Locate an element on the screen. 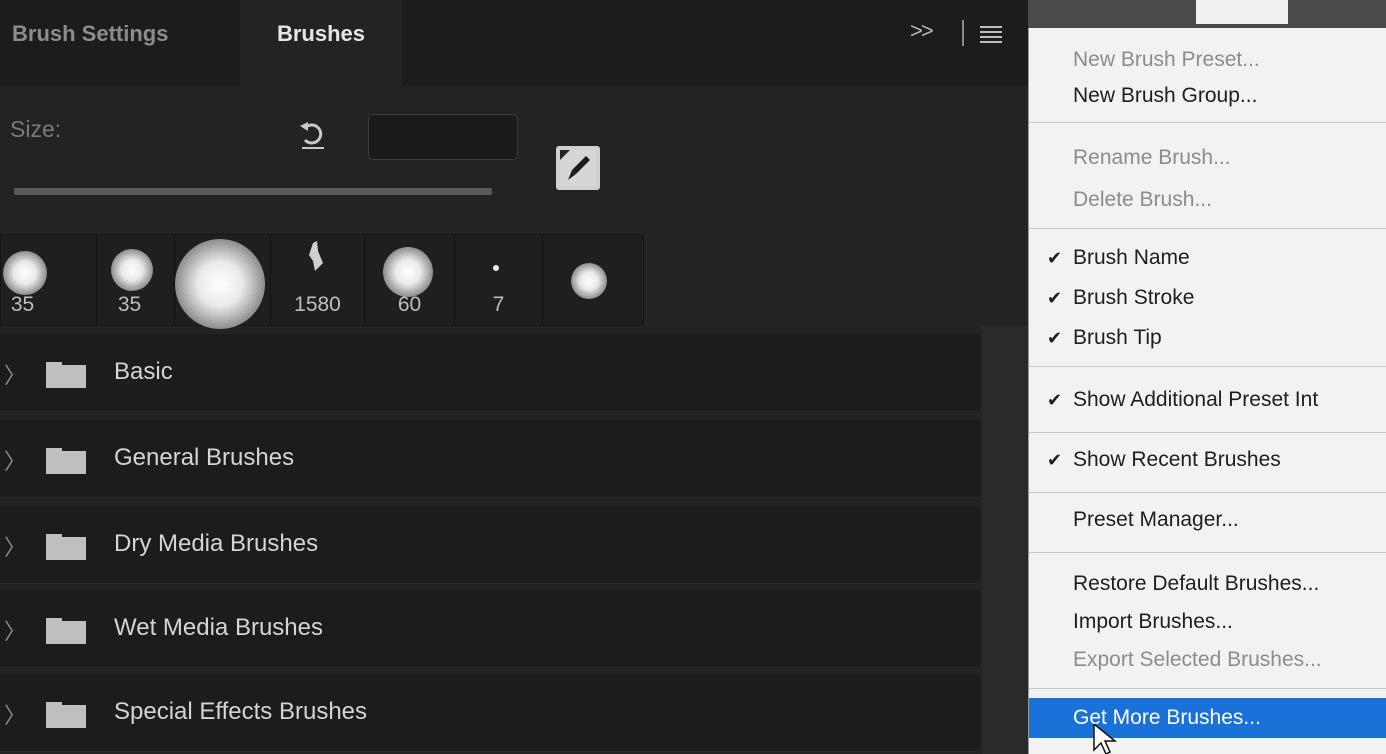  recent-brush: 7 is located at coordinates (499, 280).